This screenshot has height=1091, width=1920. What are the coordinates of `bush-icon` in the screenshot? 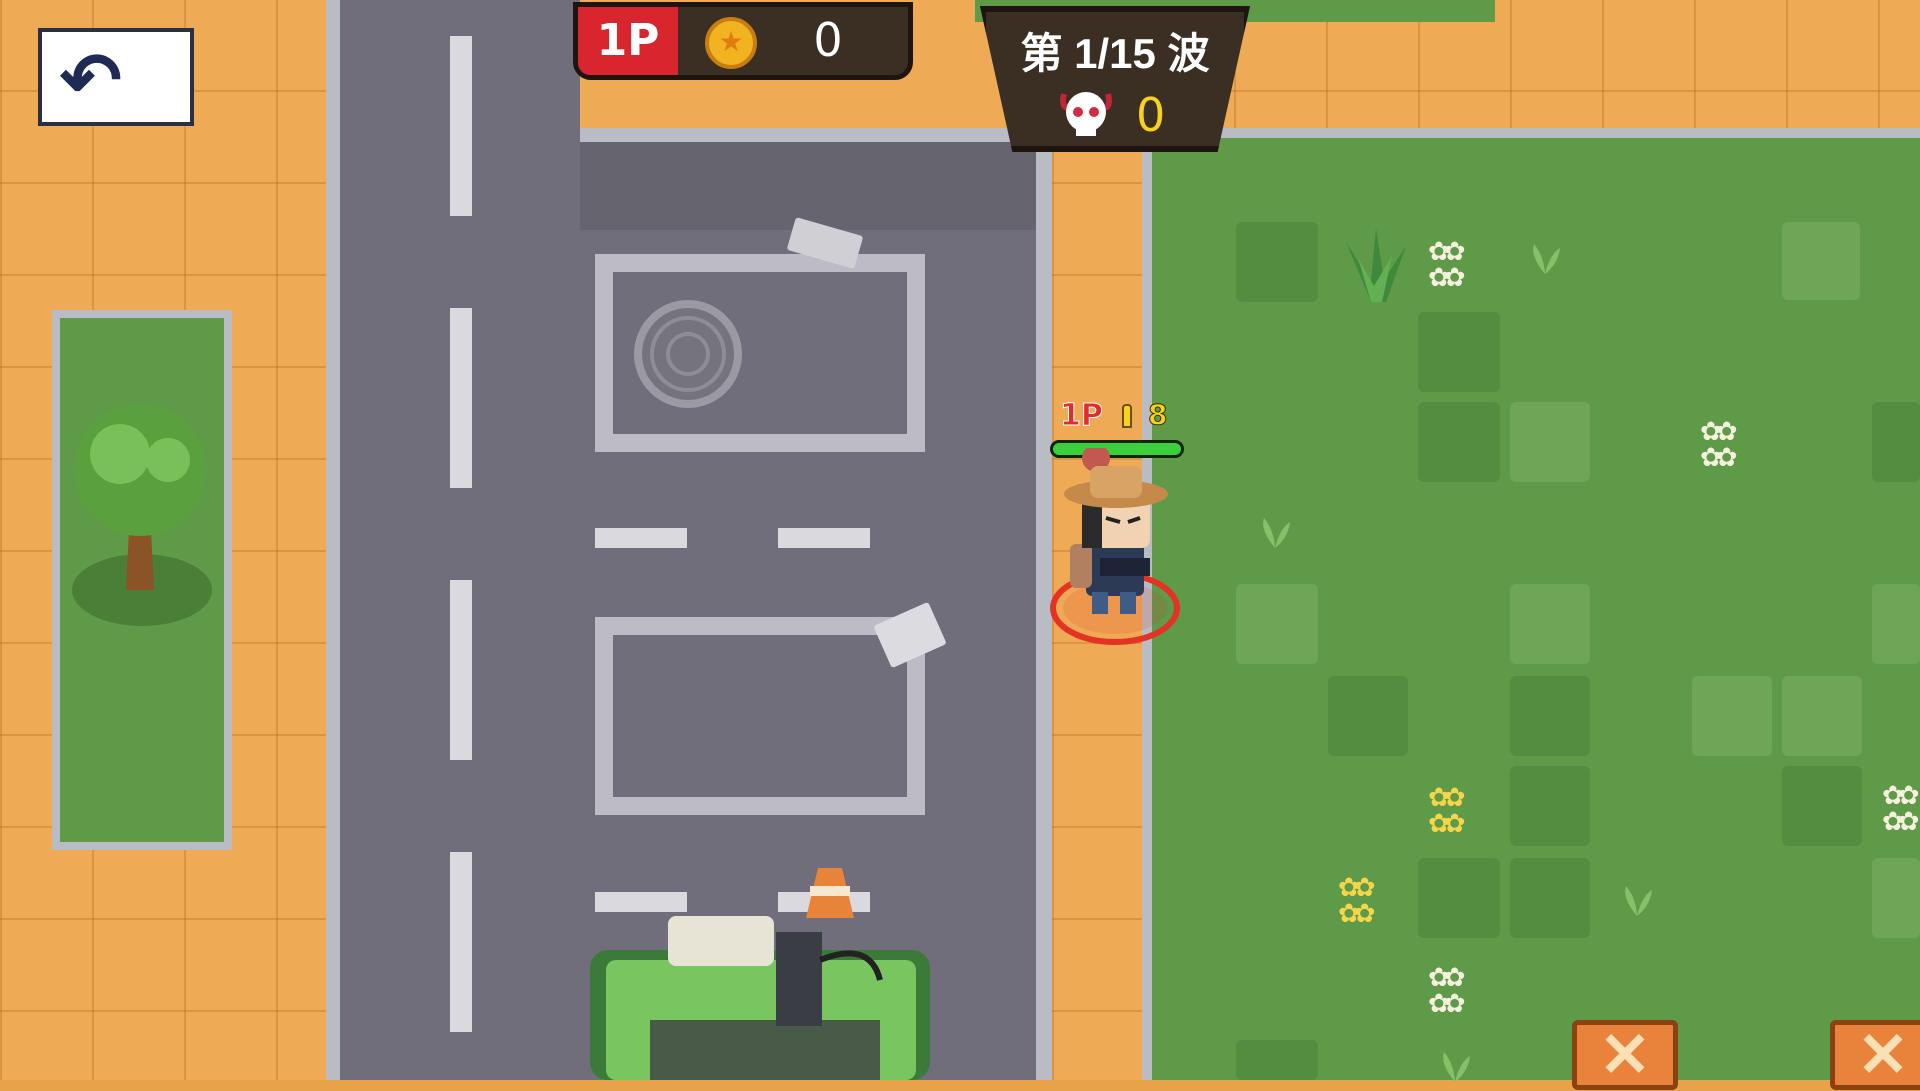 It's located at (1376, 265).